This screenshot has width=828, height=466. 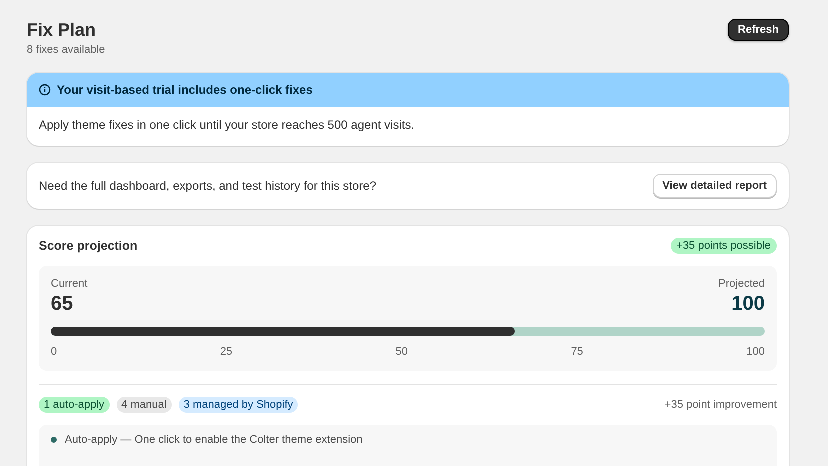 What do you see at coordinates (402, 352) in the screenshot?
I see `scale-label: 50` at bounding box center [402, 352].